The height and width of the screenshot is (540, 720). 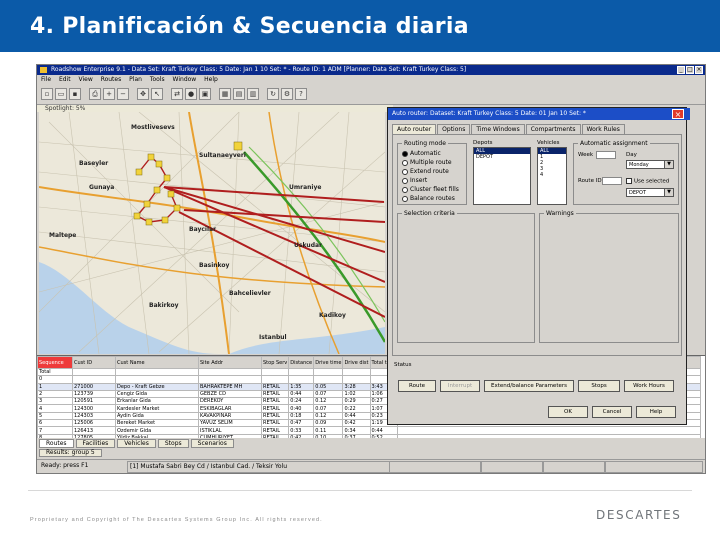 What do you see at coordinates (205, 94) in the screenshot?
I see `truck-icon: ▣` at bounding box center [205, 94].